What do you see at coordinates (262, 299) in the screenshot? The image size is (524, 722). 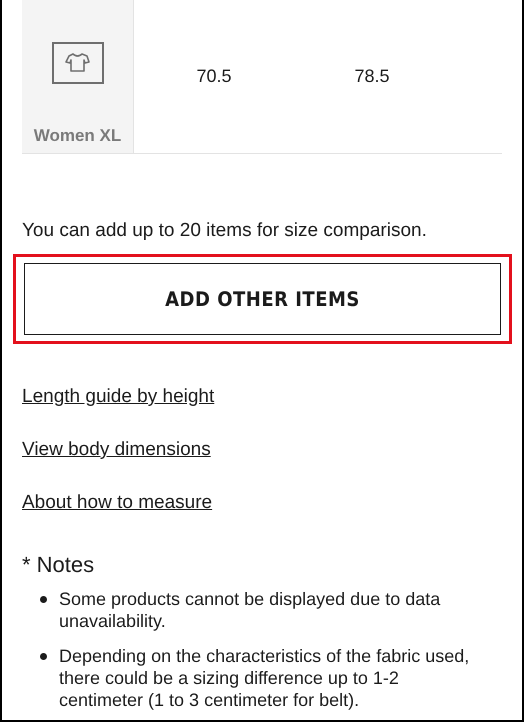 I see `add-items-button: ADD OTHER ITEMS` at bounding box center [262, 299].